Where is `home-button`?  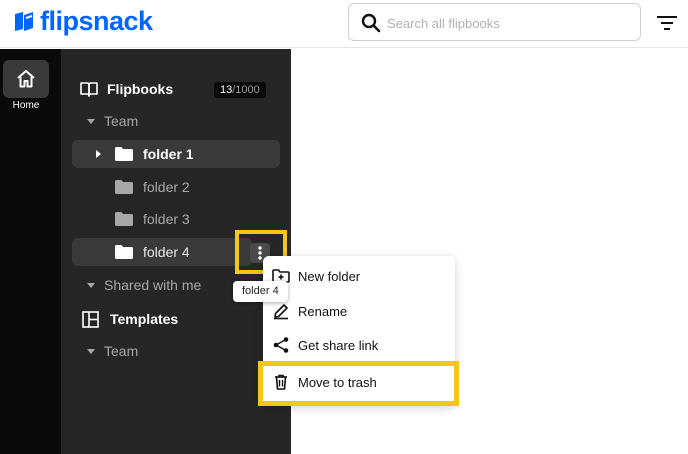
home-button is located at coordinates (26, 79).